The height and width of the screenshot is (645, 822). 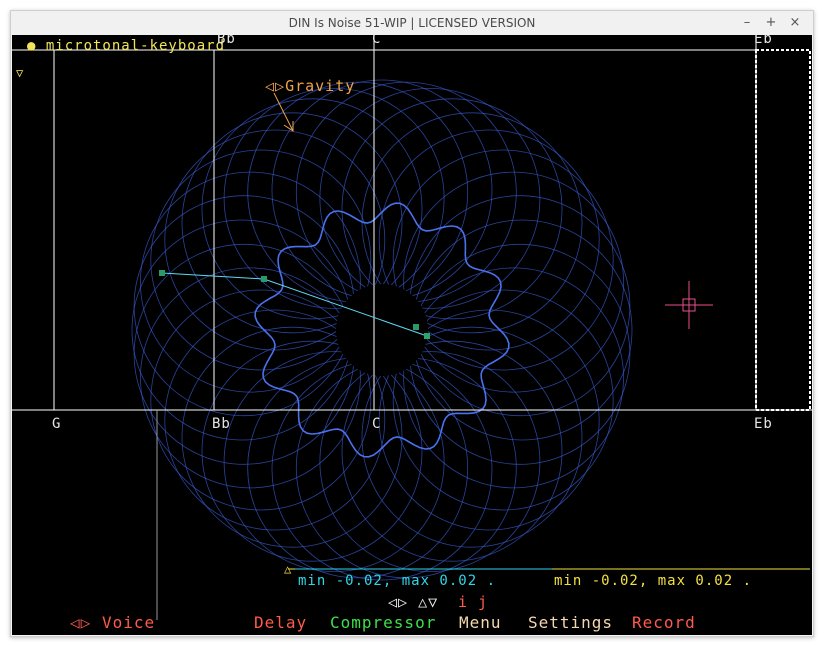 What do you see at coordinates (377, 41) in the screenshot?
I see `note-top-c: C` at bounding box center [377, 41].